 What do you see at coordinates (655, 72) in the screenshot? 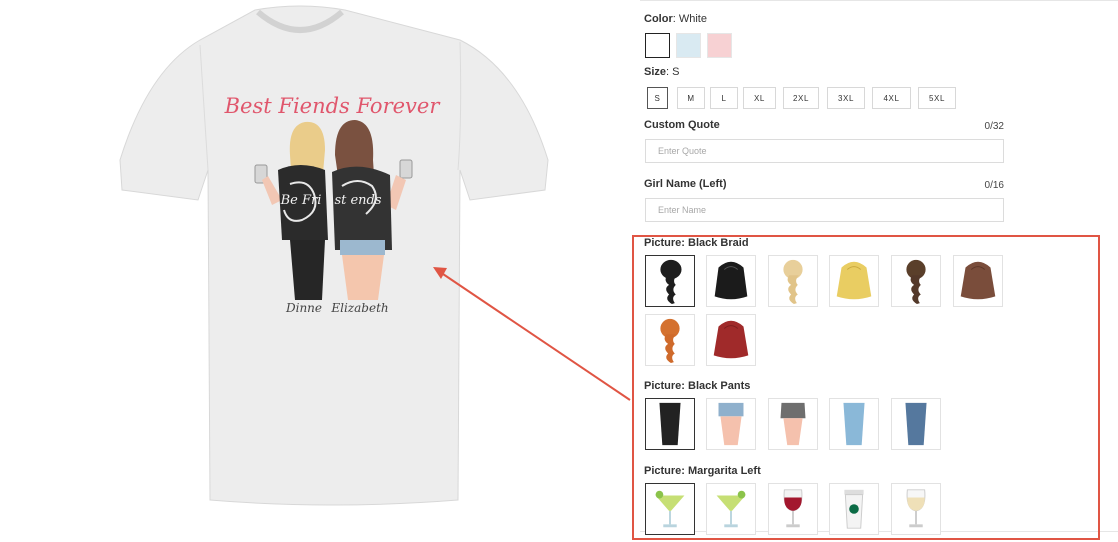
I see `size-label-text: Size` at bounding box center [655, 72].